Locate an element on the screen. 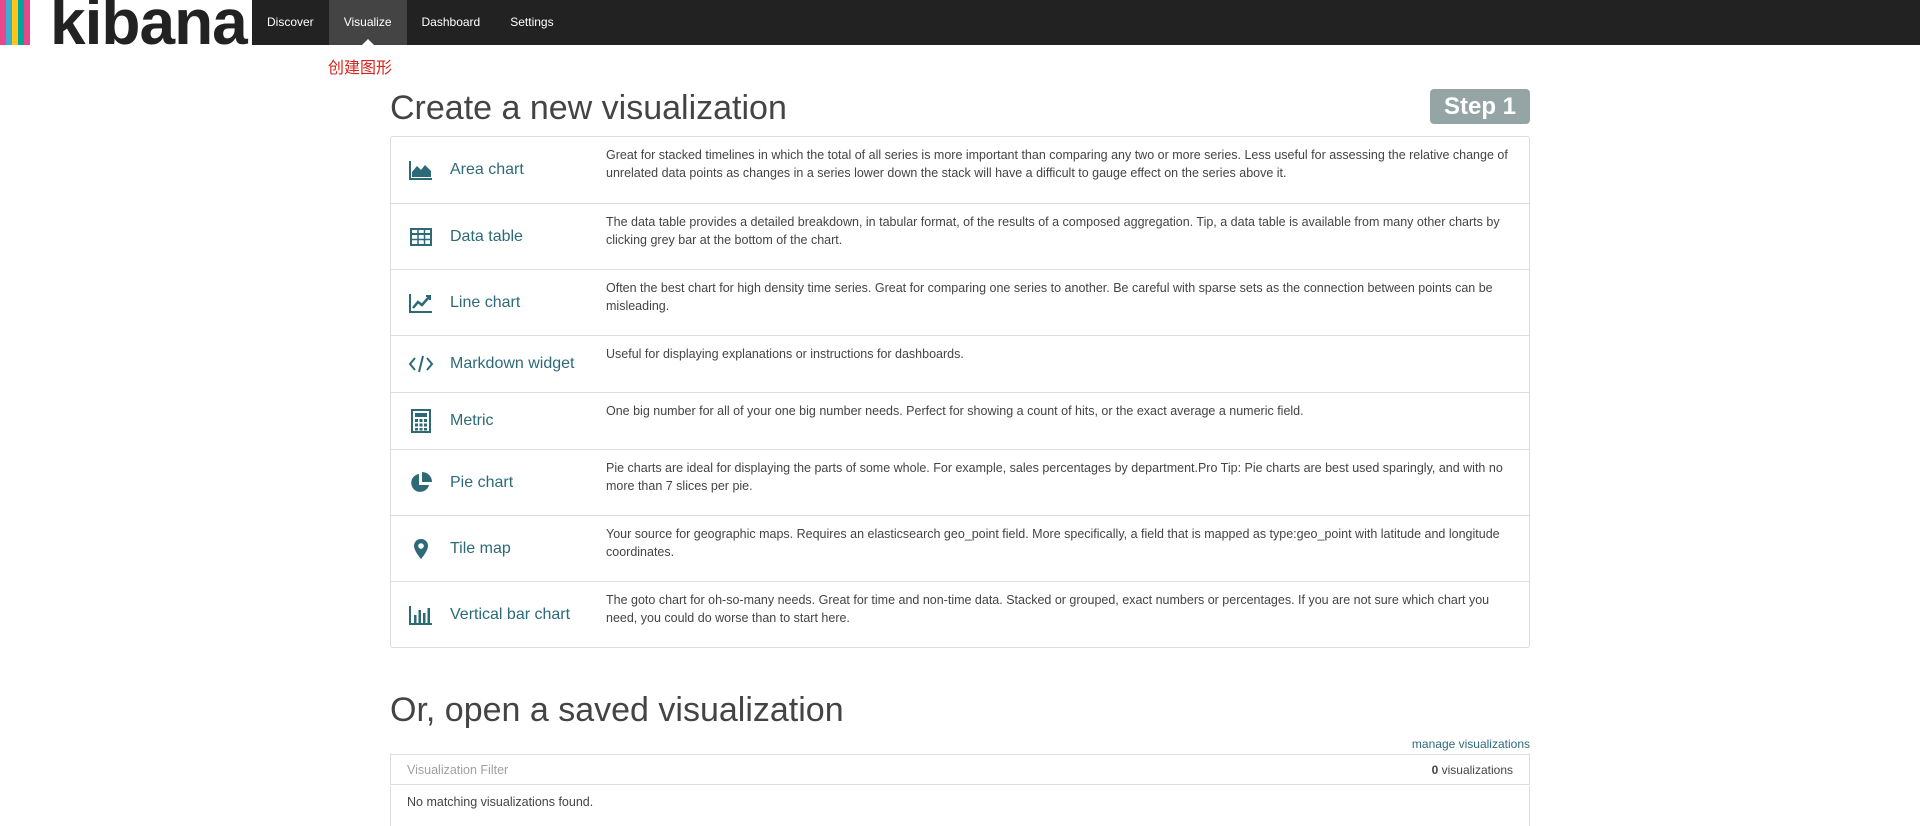 Image resolution: width=1920 pixels, height=826 pixels. vis-type-name: Tile map is located at coordinates (480, 549).